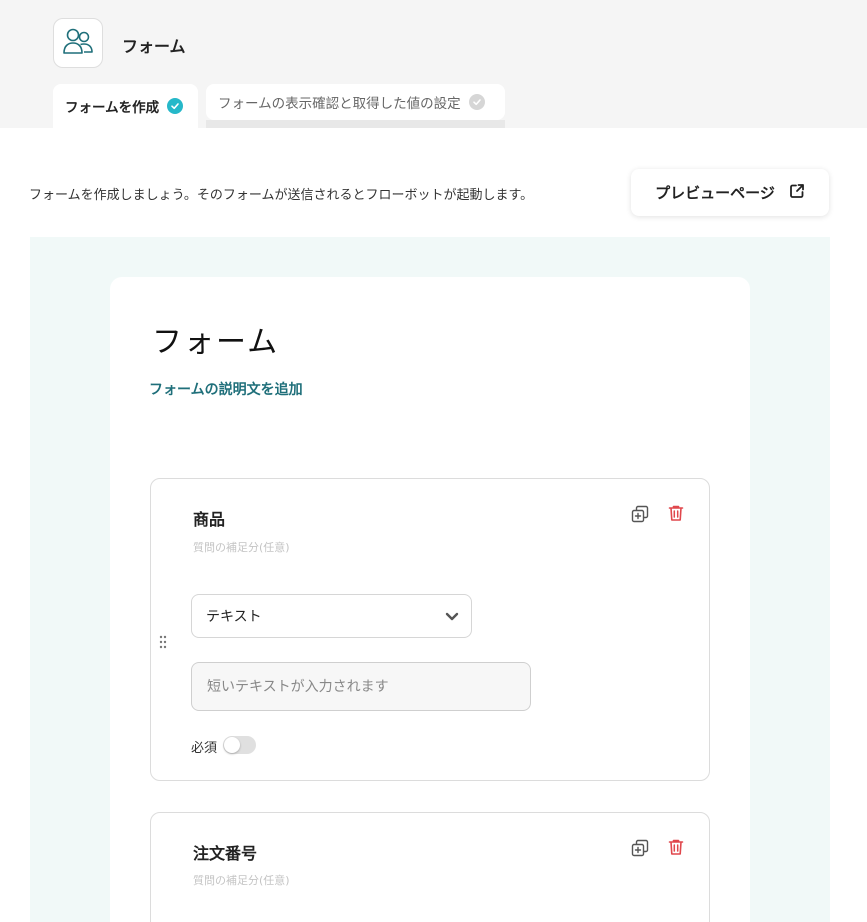 This screenshot has height=922, width=867. I want to click on tab-create-form: フォームを作成, so click(125, 106).